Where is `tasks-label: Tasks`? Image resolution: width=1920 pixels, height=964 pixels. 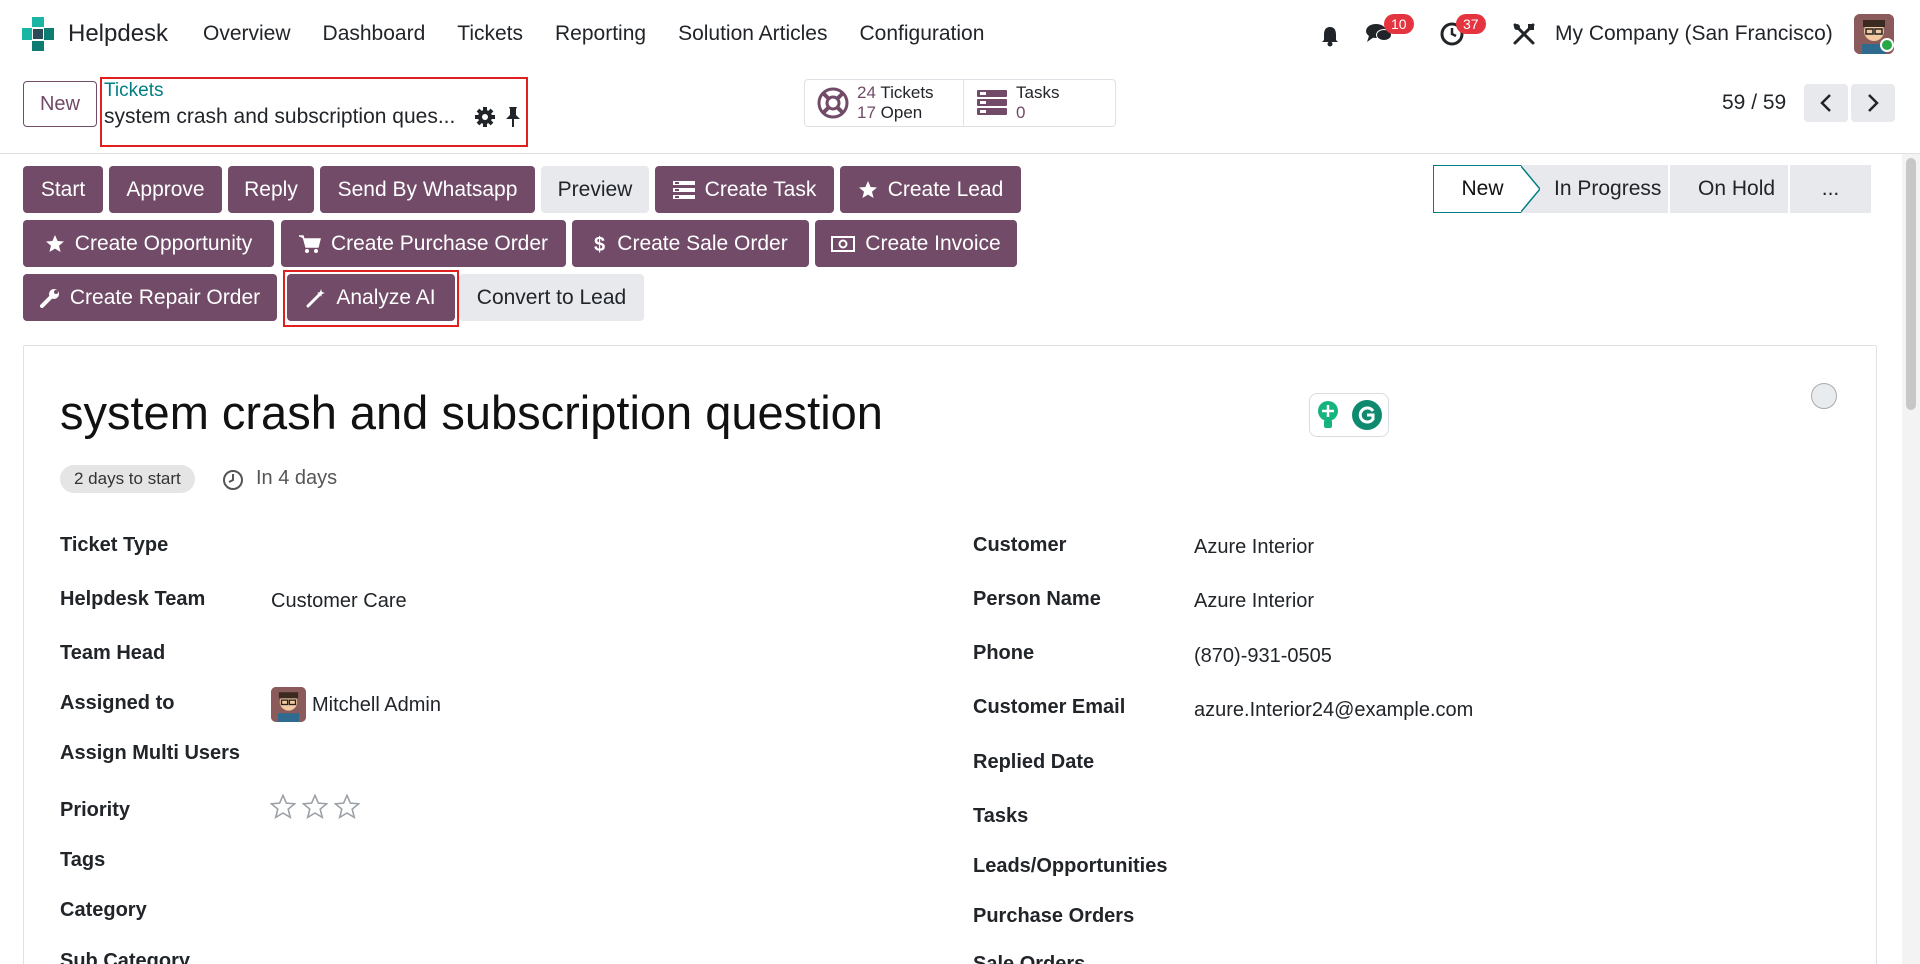 tasks-label: Tasks is located at coordinates (1038, 92).